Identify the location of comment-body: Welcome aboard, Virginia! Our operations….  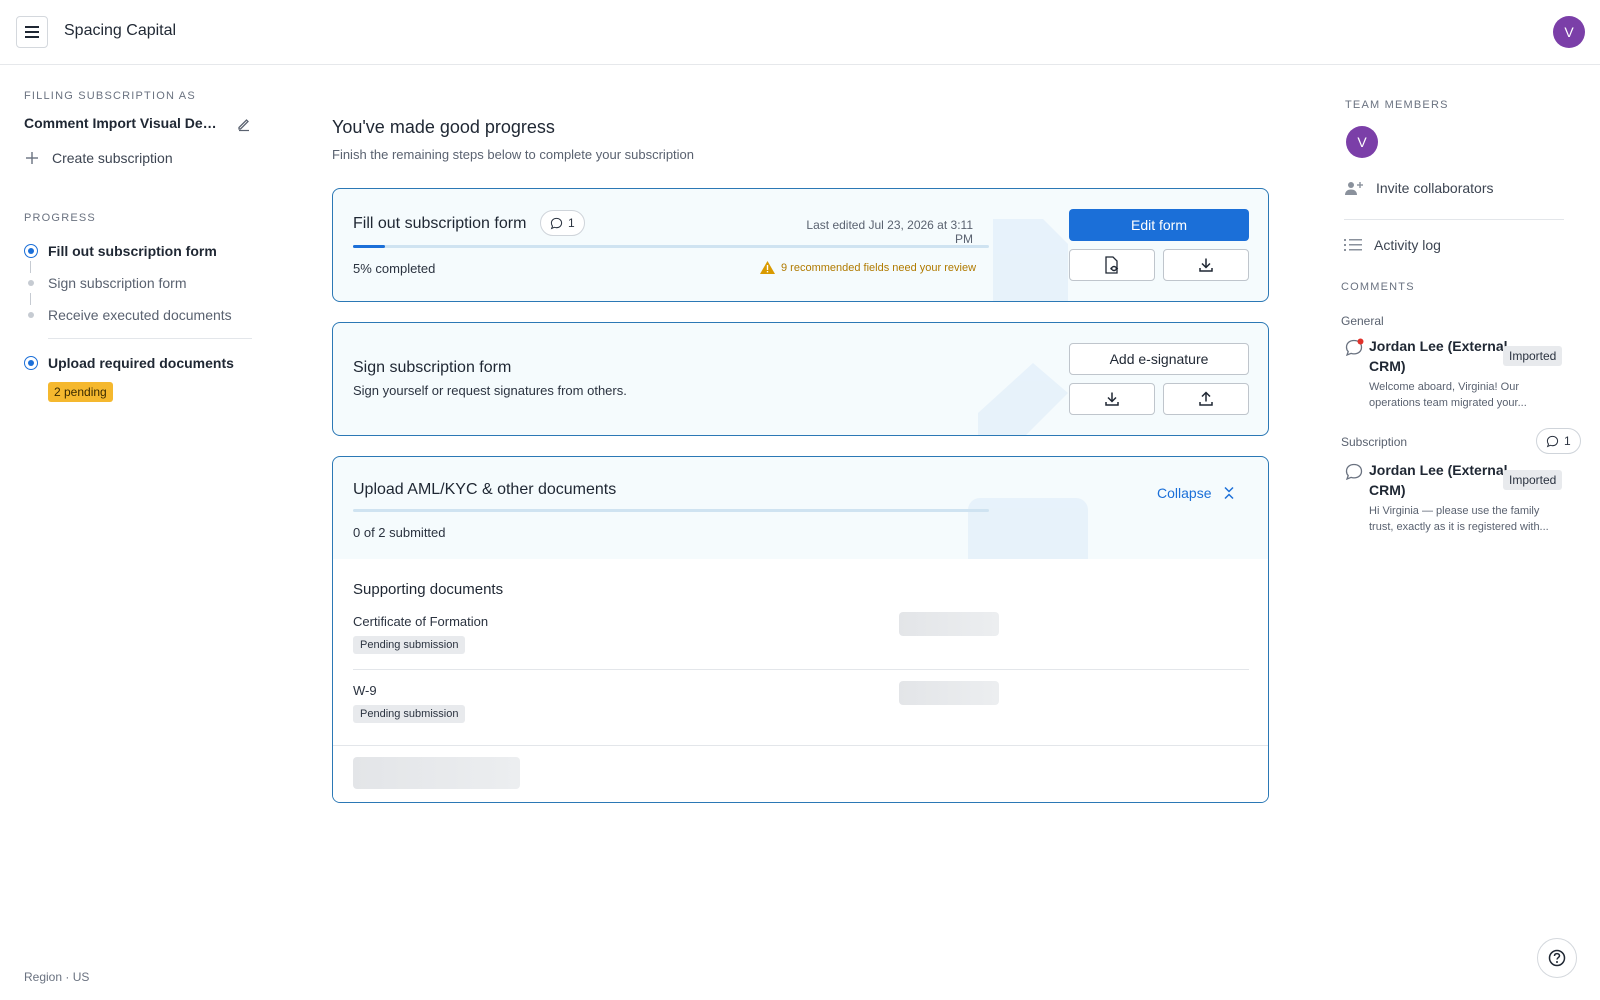
(1481, 395).